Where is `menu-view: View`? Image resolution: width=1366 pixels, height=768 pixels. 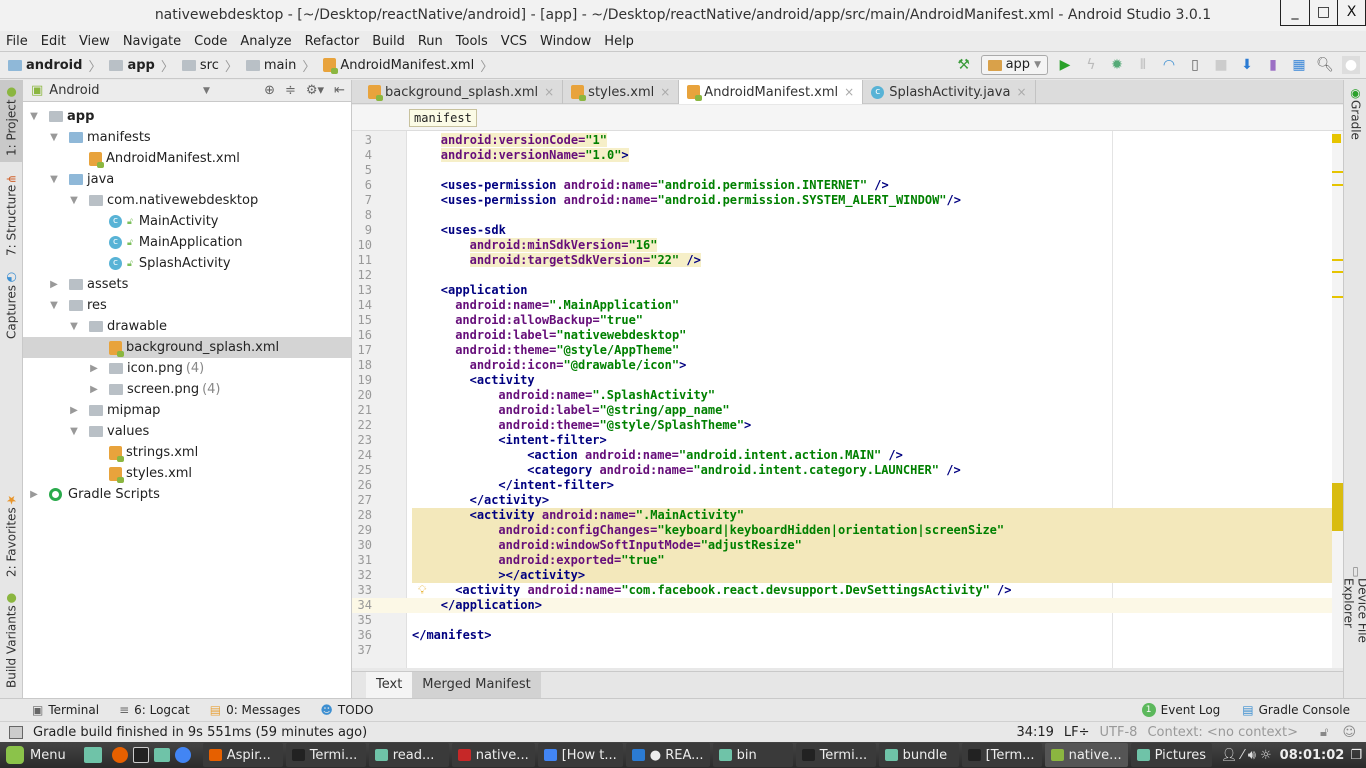
menu-view: View is located at coordinates (94, 41).